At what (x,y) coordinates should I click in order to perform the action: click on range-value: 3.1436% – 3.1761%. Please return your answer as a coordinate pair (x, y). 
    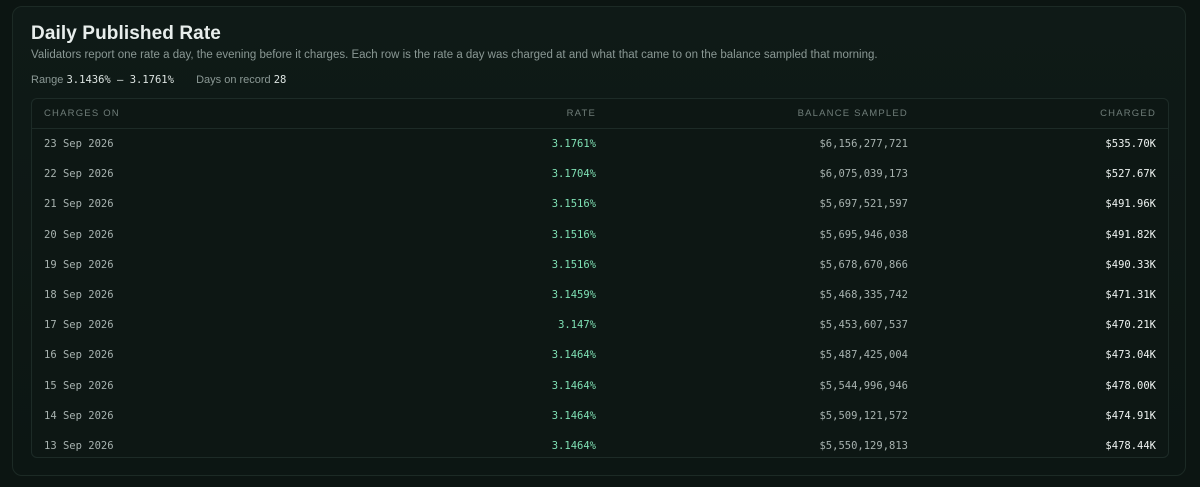
    Looking at the image, I should click on (120, 80).